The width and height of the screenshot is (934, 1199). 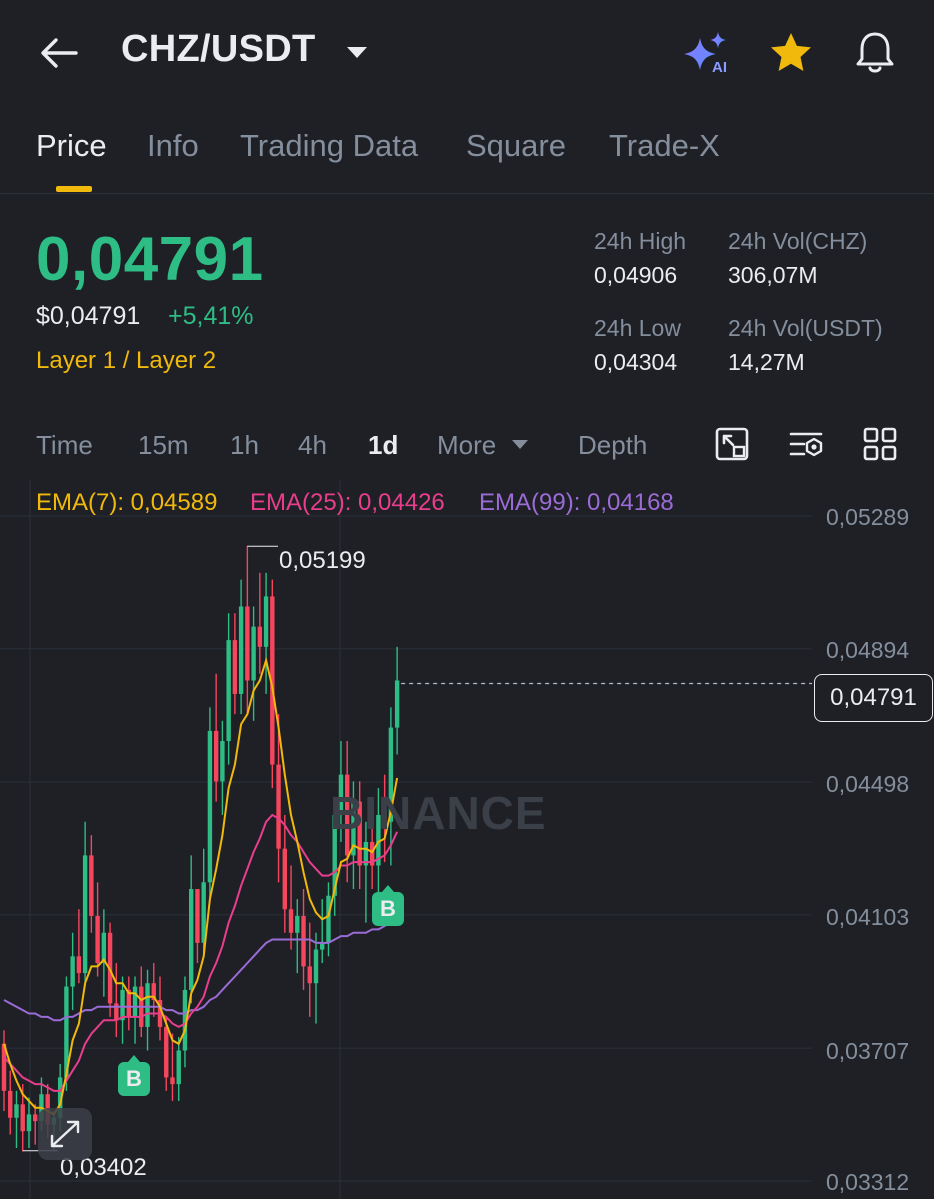 What do you see at coordinates (868, 917) in the screenshot?
I see `y-axis-tick: 0,04103` at bounding box center [868, 917].